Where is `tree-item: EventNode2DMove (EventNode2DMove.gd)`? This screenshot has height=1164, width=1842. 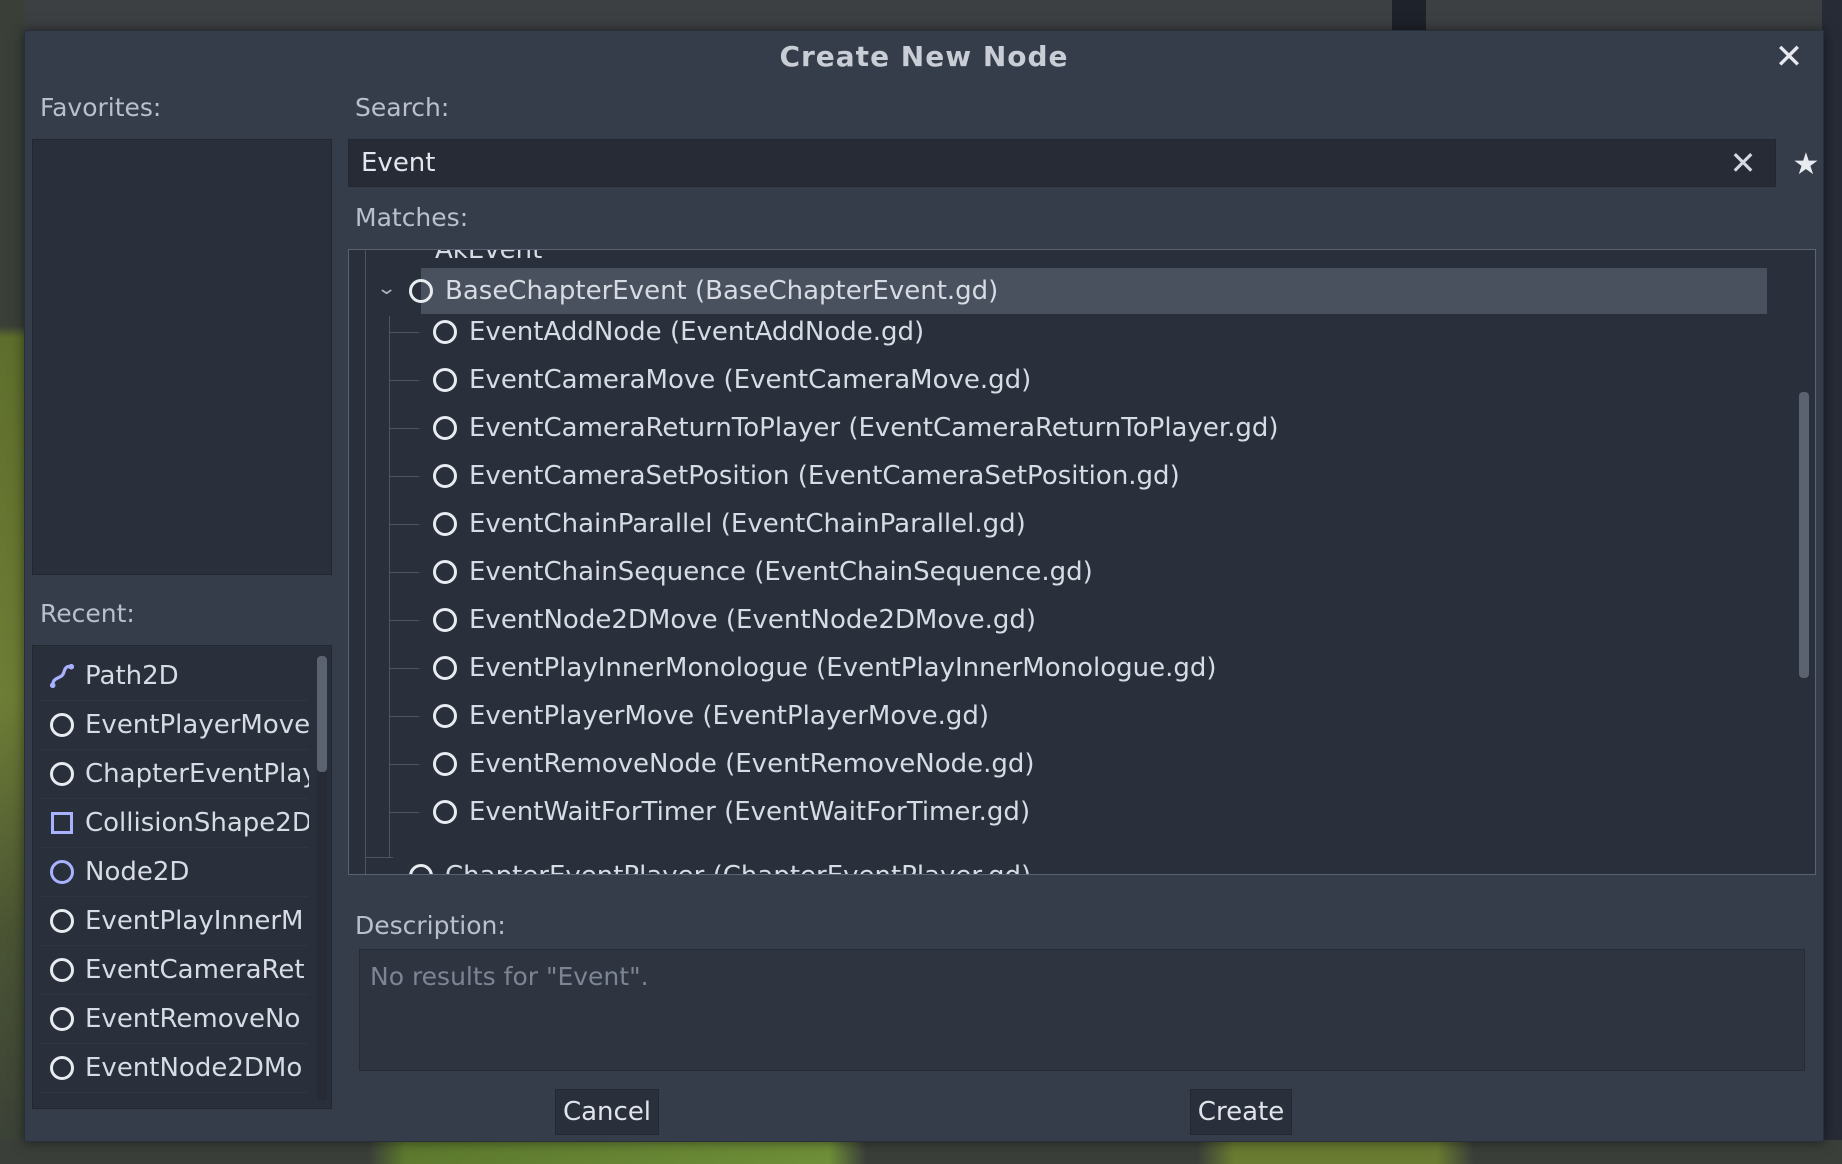
tree-item: EventNode2DMove (EventNode2DMove.gd) is located at coordinates (734, 620).